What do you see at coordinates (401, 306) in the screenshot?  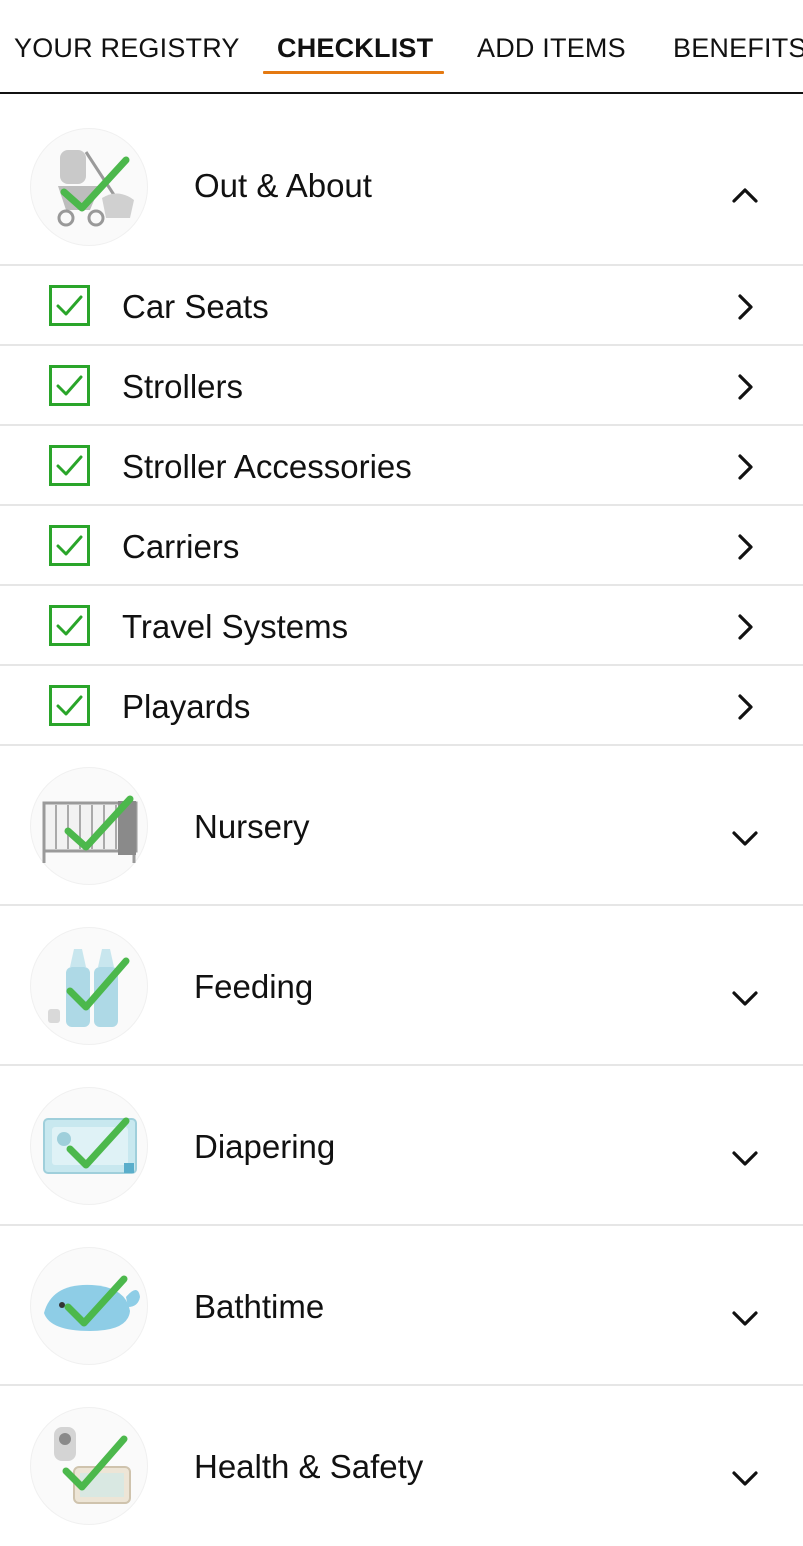 I see `subcategory-car-seats: Car Seats` at bounding box center [401, 306].